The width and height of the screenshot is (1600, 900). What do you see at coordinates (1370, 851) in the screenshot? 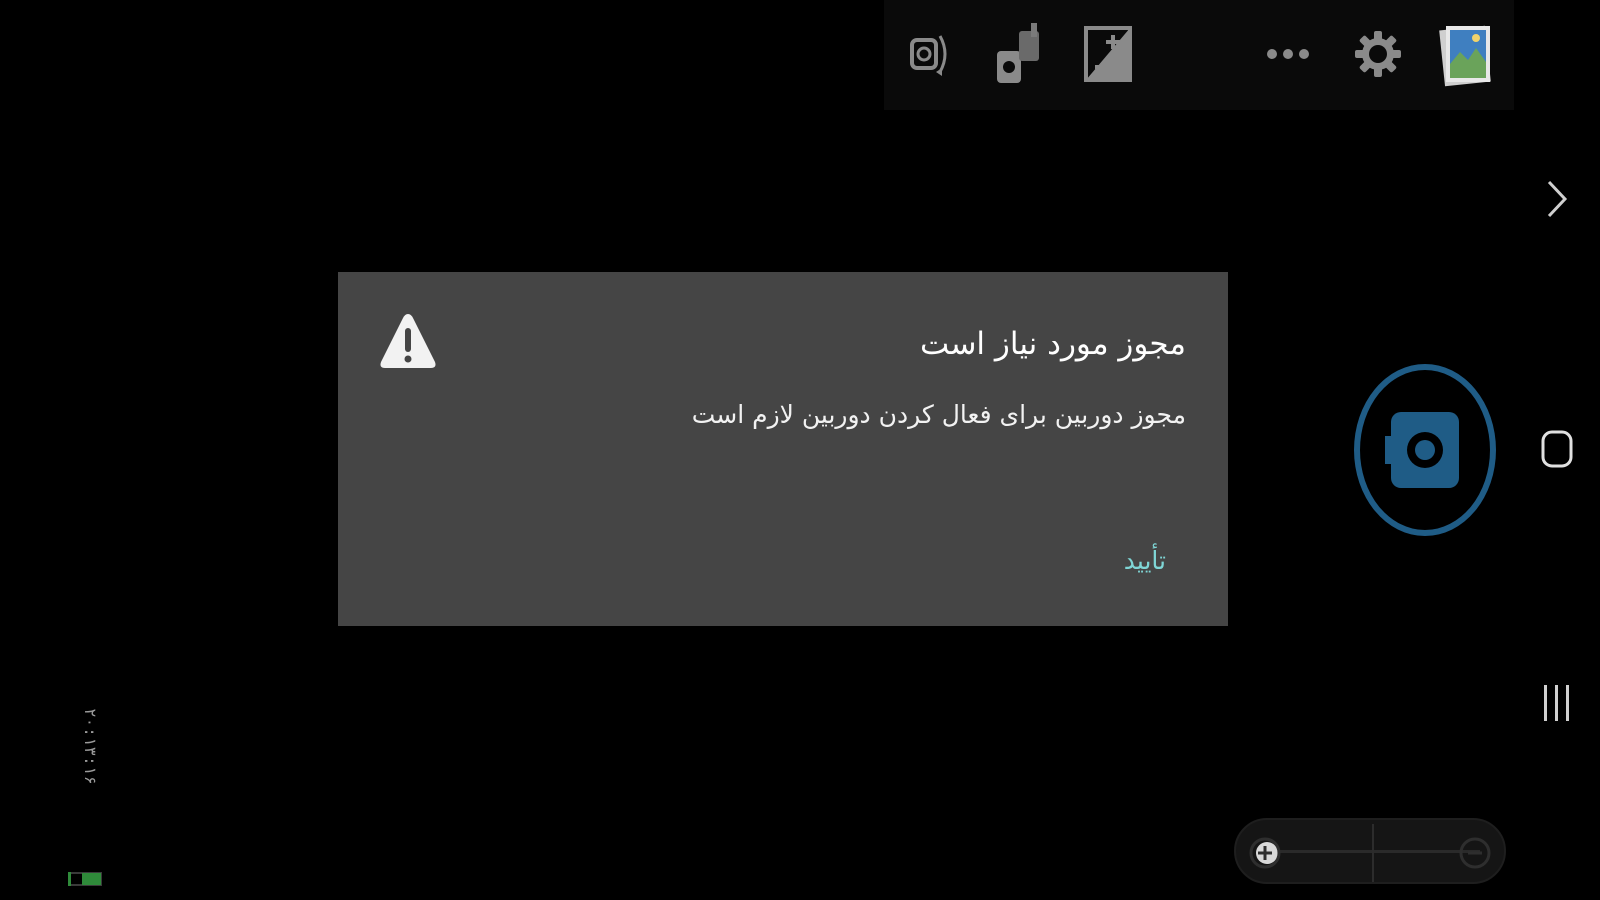
I see `zoom-slider` at bounding box center [1370, 851].